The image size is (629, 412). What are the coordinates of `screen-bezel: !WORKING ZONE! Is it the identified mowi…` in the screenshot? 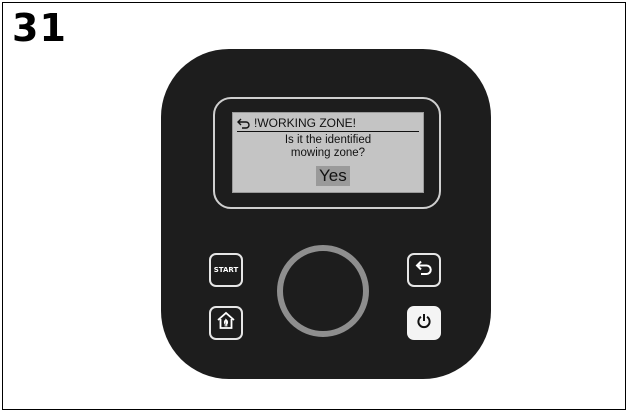 It's located at (327, 153).